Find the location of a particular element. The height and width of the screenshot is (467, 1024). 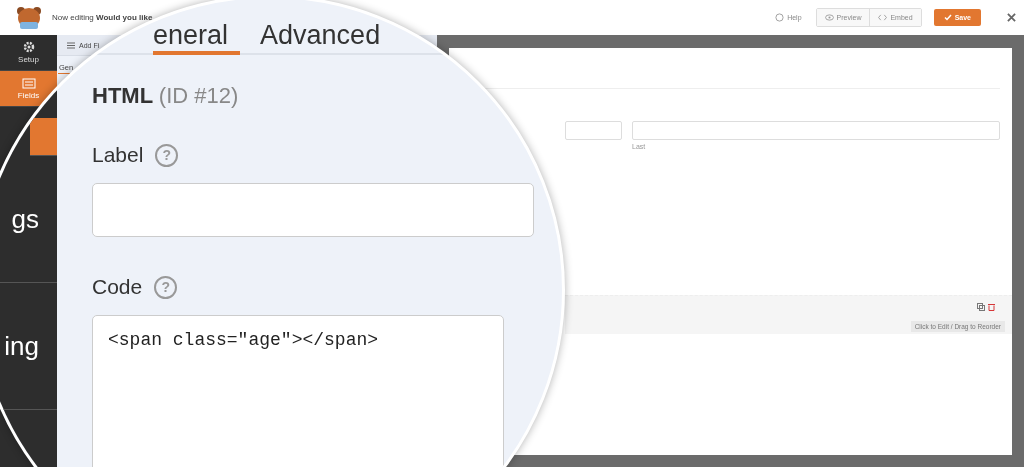

sidebar-item: gs is located at coordinates (28, 219).